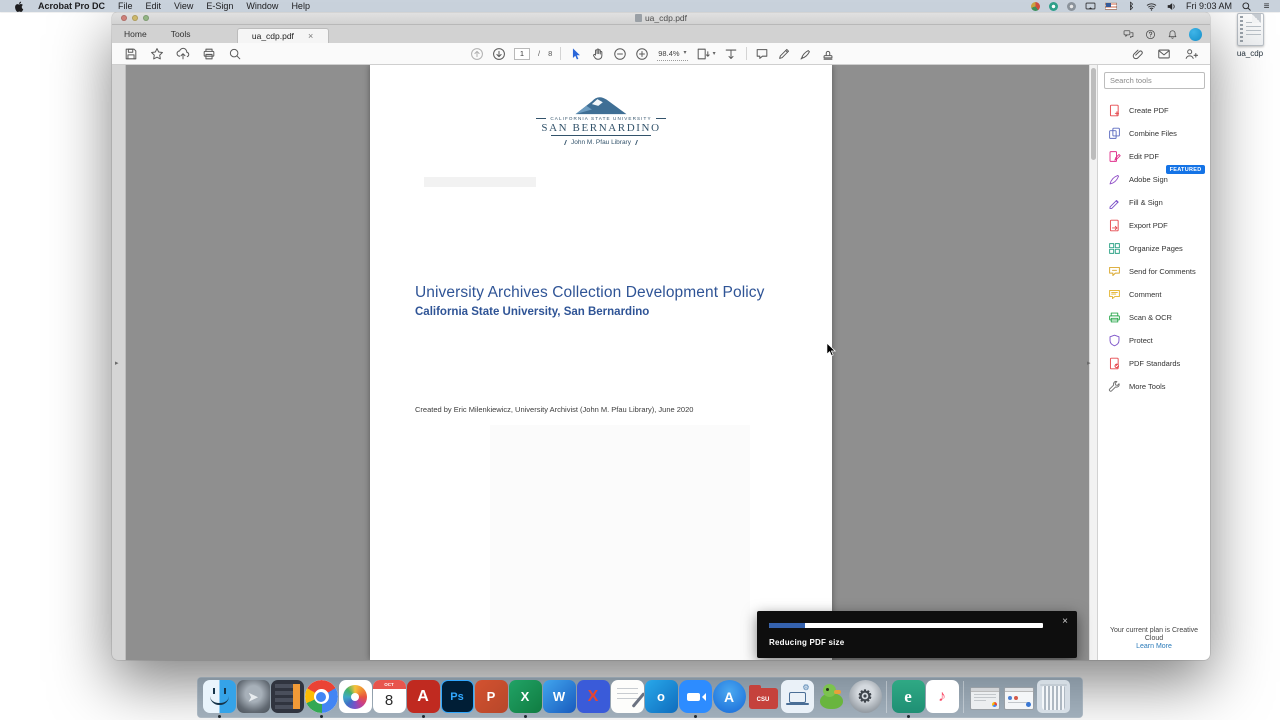 The height and width of the screenshot is (720, 1280). Describe the element at coordinates (865, 699) in the screenshot. I see `dock-system-preferences-icon: ⚙` at that location.